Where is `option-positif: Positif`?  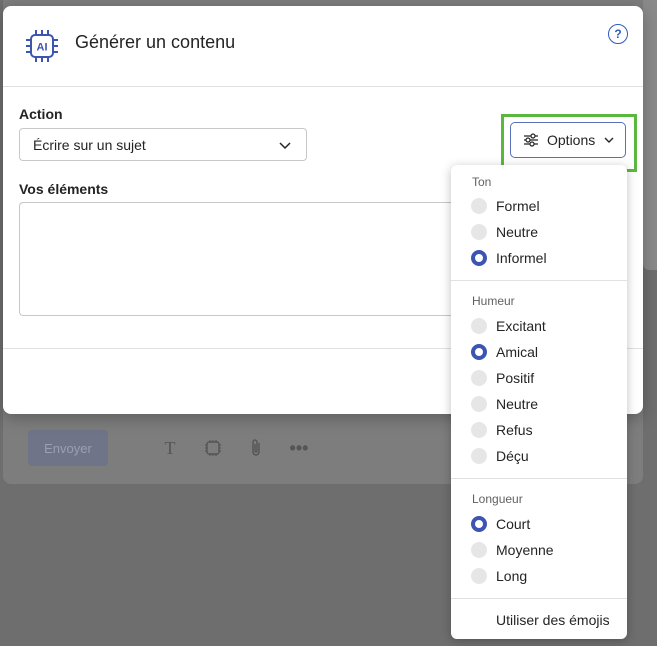
option-positif: Positif is located at coordinates (502, 378).